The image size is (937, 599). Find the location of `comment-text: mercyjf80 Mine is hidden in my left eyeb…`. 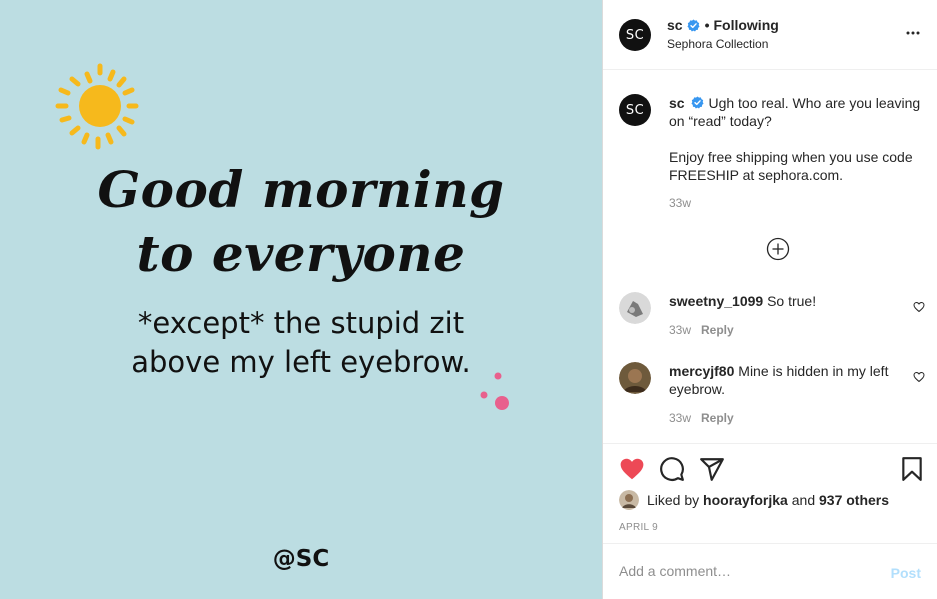

comment-text: mercyjf80 Mine is hidden in my left eyeb… is located at coordinates (780, 380).